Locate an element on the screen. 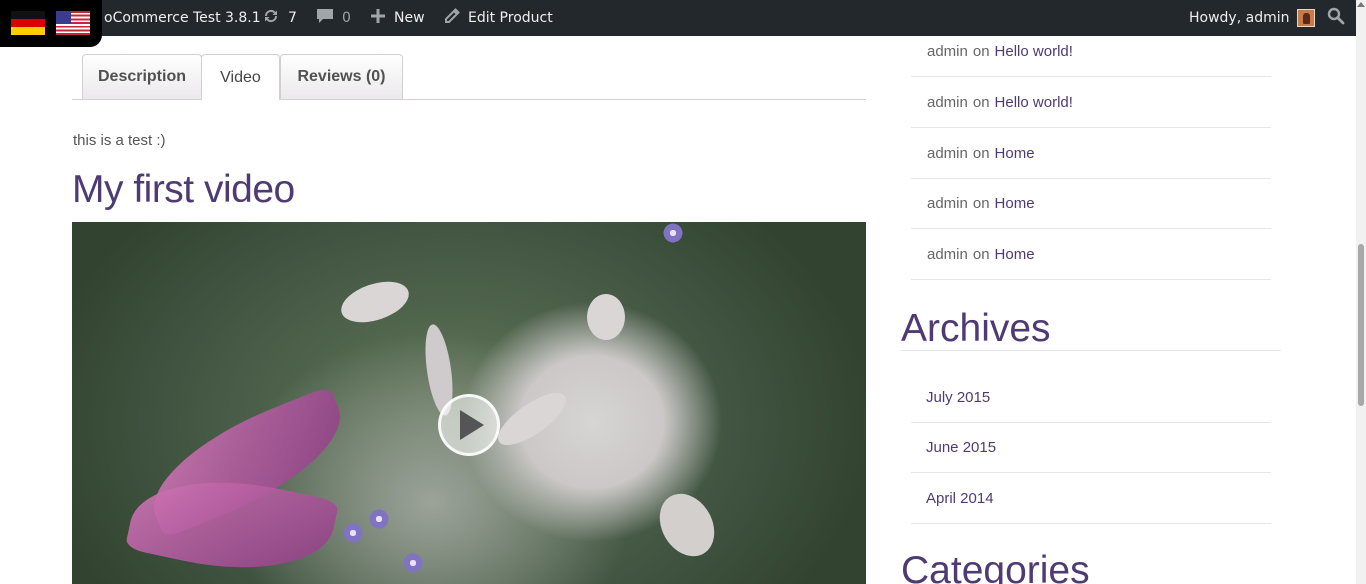 This screenshot has height=584, width=1366. german-flag-icon is located at coordinates (28, 23).